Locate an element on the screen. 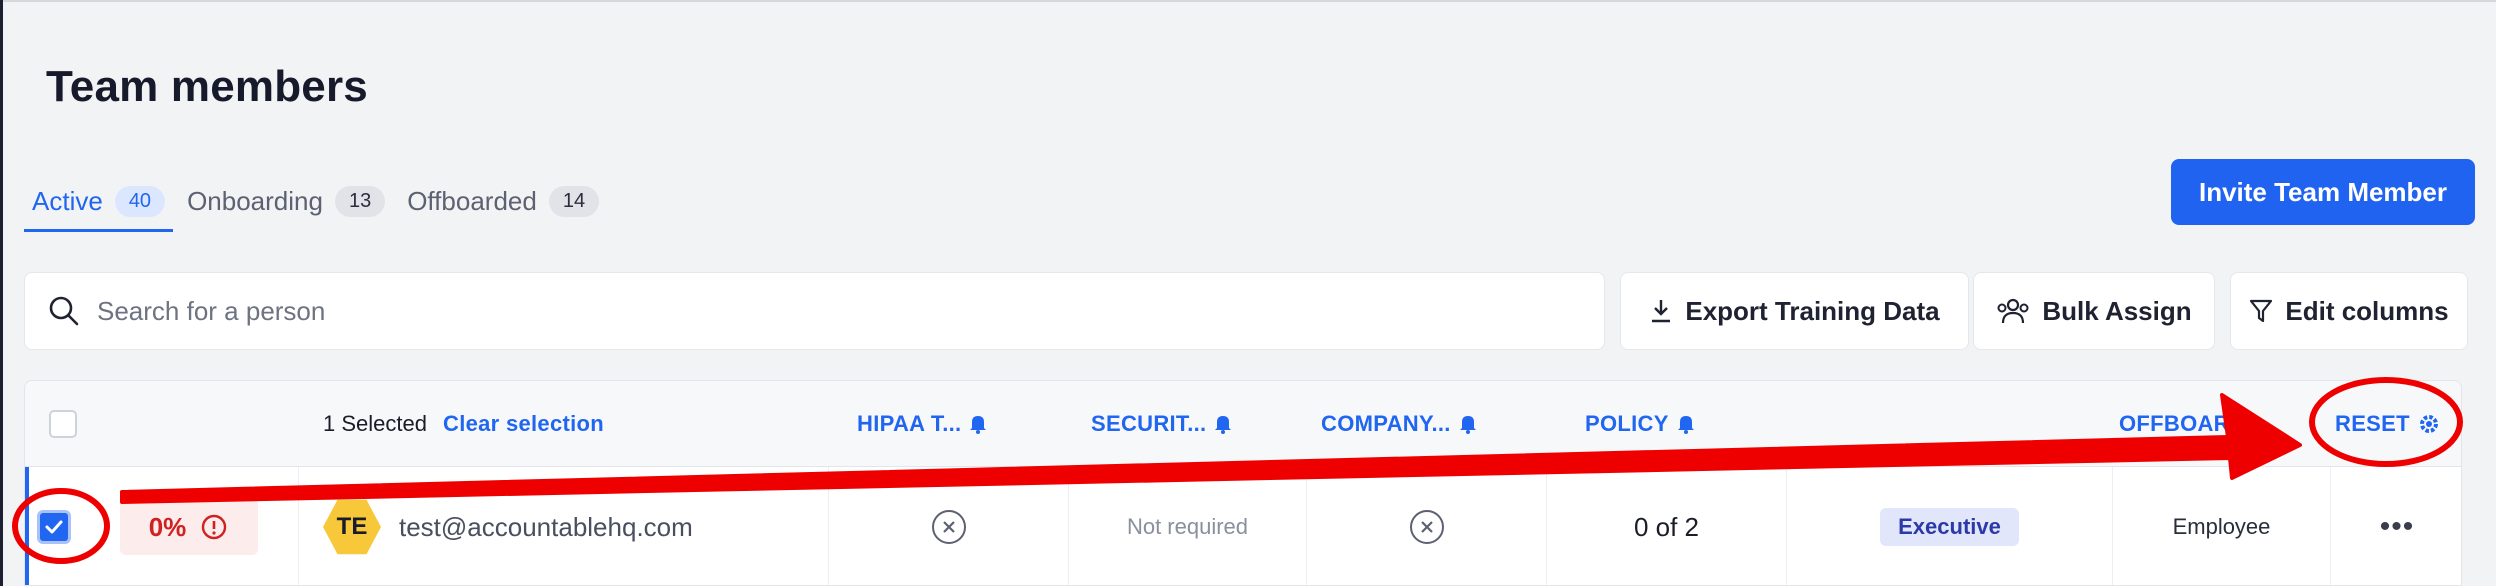 The width and height of the screenshot is (2496, 586). page-title: Team members is located at coordinates (207, 86).